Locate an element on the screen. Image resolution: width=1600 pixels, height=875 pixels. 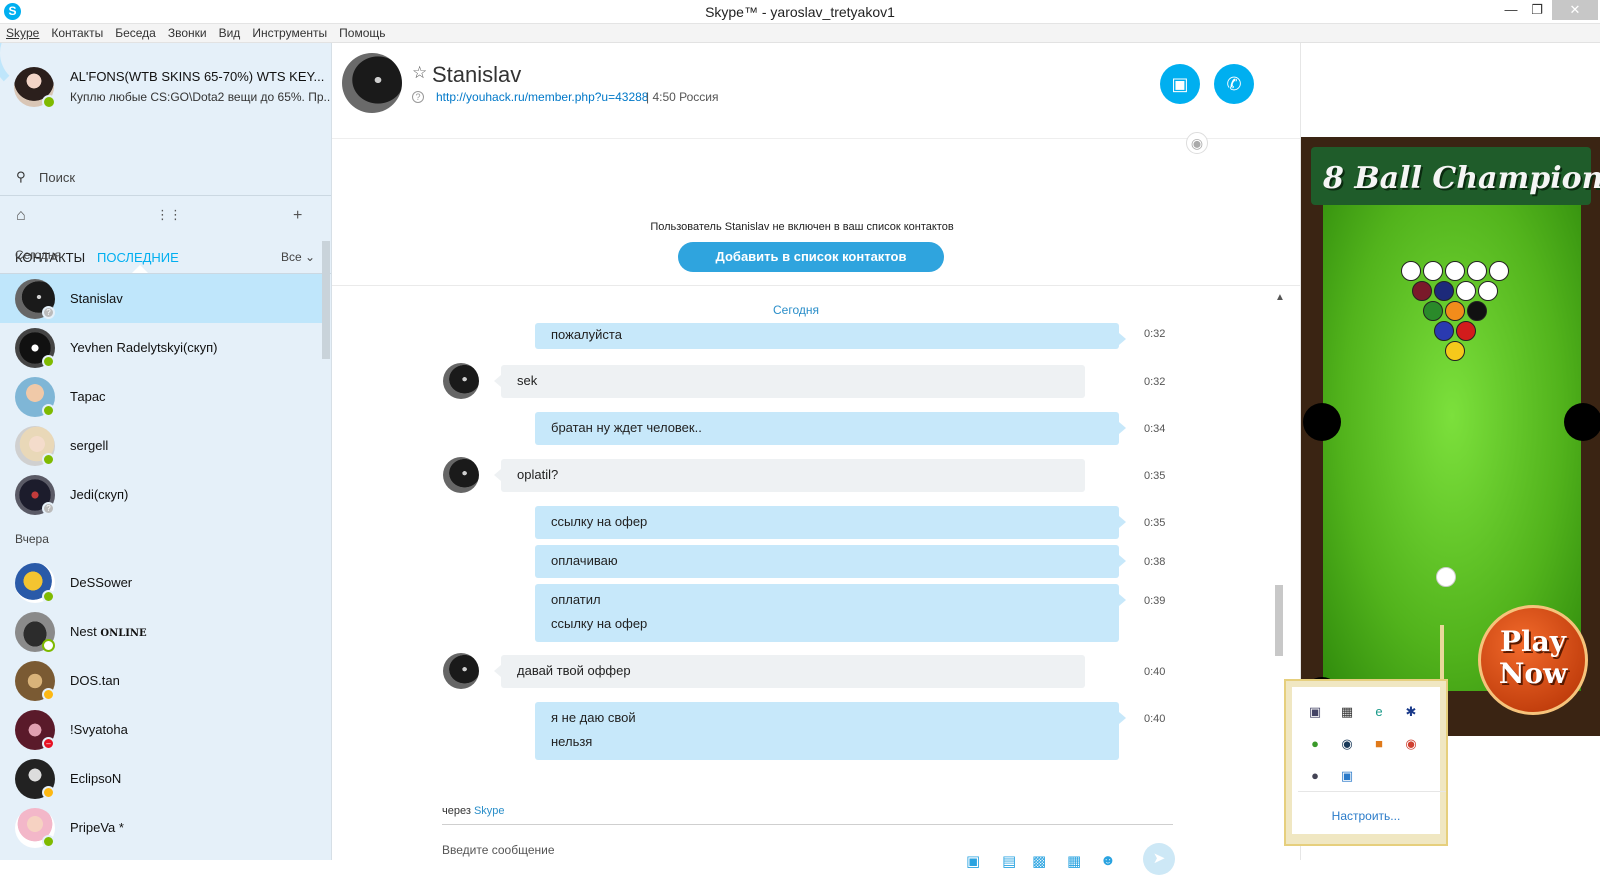
minimize-button: — is located at coordinates (1511, 10).